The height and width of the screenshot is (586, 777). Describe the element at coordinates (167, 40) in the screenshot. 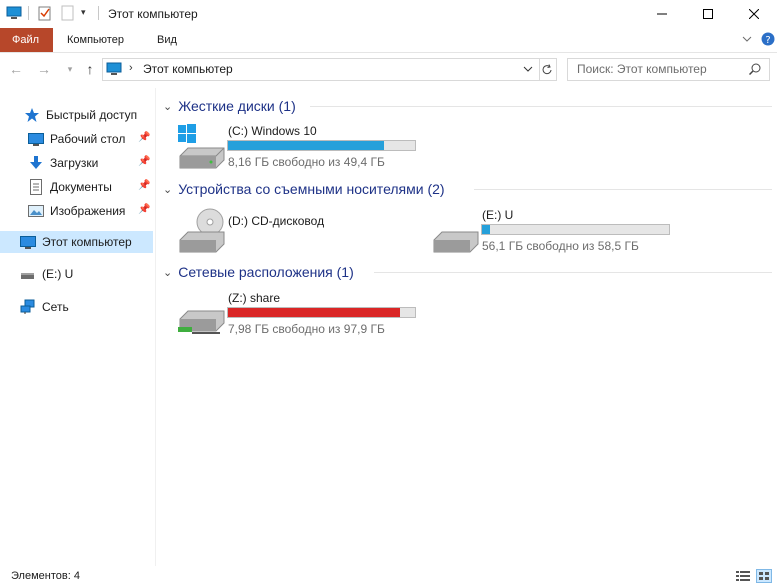

I see `tab-view: Вид` at that location.